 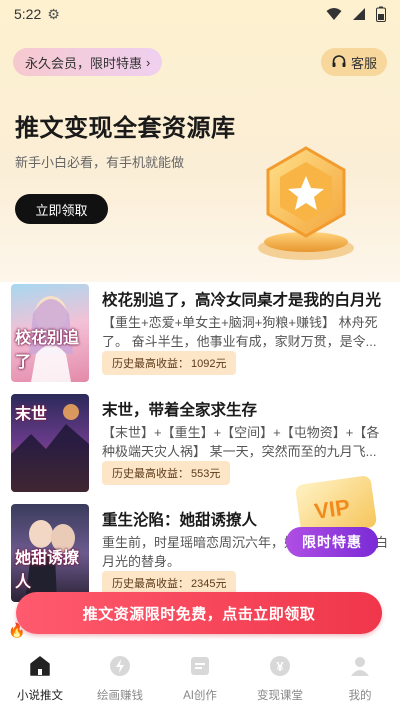 What do you see at coordinates (381, 14) in the screenshot?
I see `battery-icon` at bounding box center [381, 14].